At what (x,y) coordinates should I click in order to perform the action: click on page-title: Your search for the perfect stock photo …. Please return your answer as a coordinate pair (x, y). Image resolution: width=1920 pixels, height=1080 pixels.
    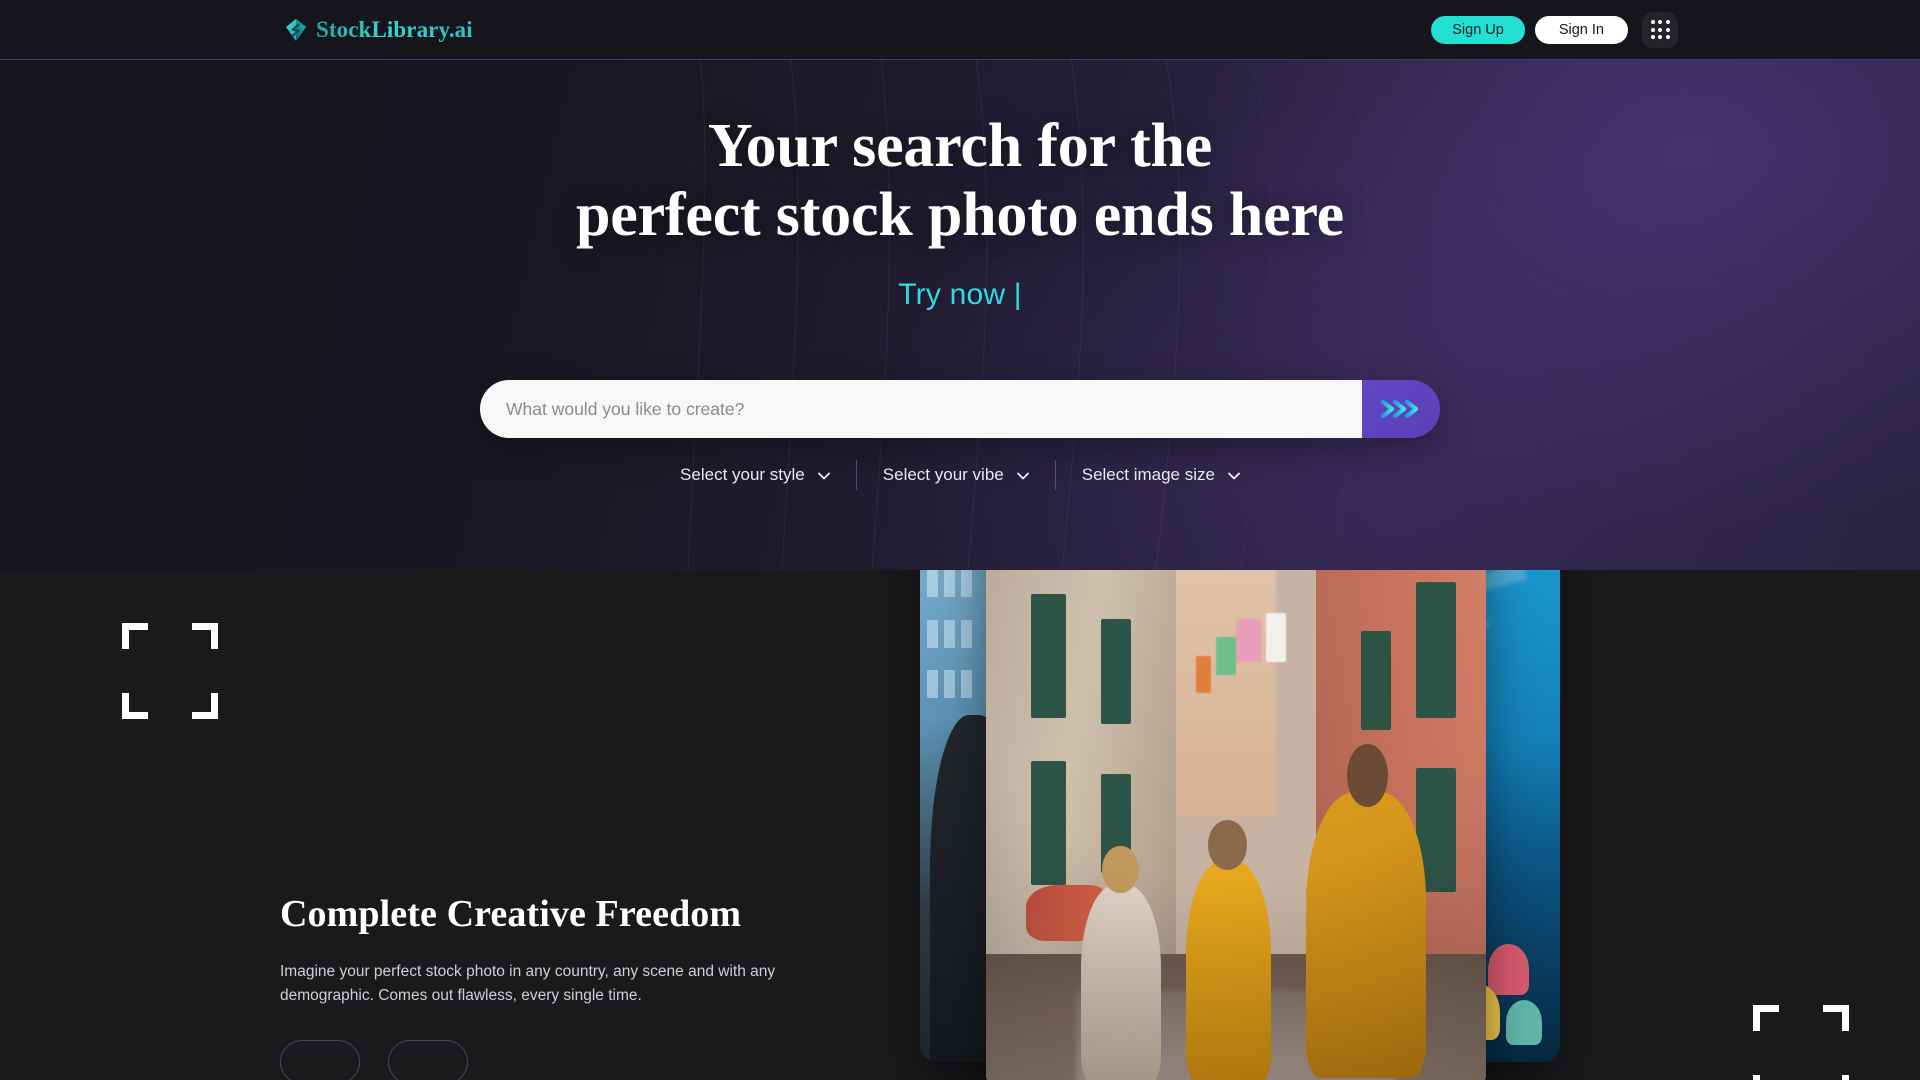
    Looking at the image, I should click on (960, 181).